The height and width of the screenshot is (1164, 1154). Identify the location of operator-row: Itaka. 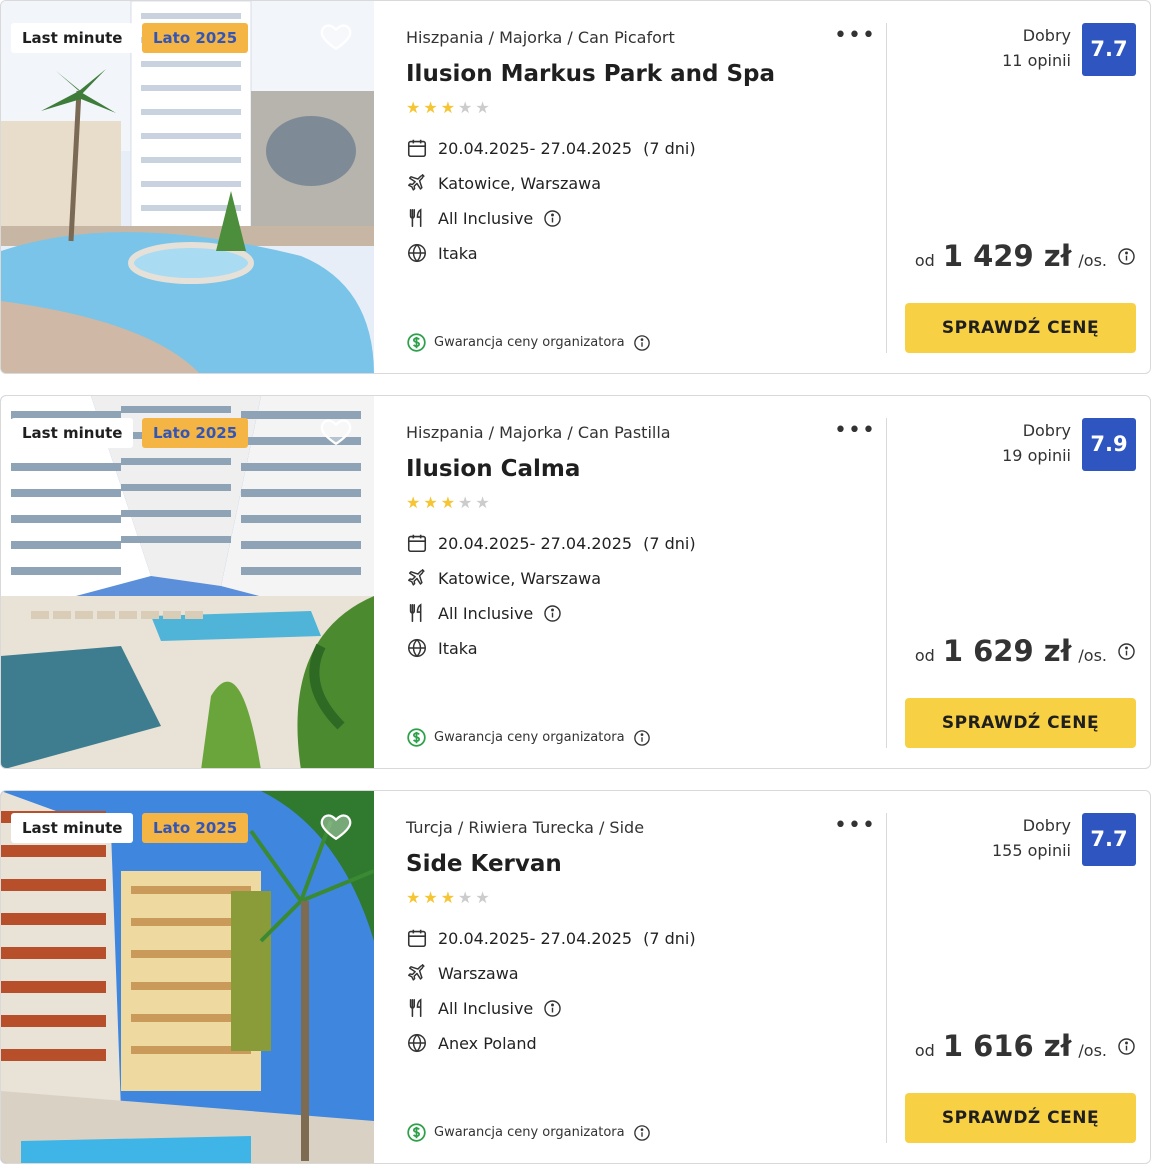
(442, 253).